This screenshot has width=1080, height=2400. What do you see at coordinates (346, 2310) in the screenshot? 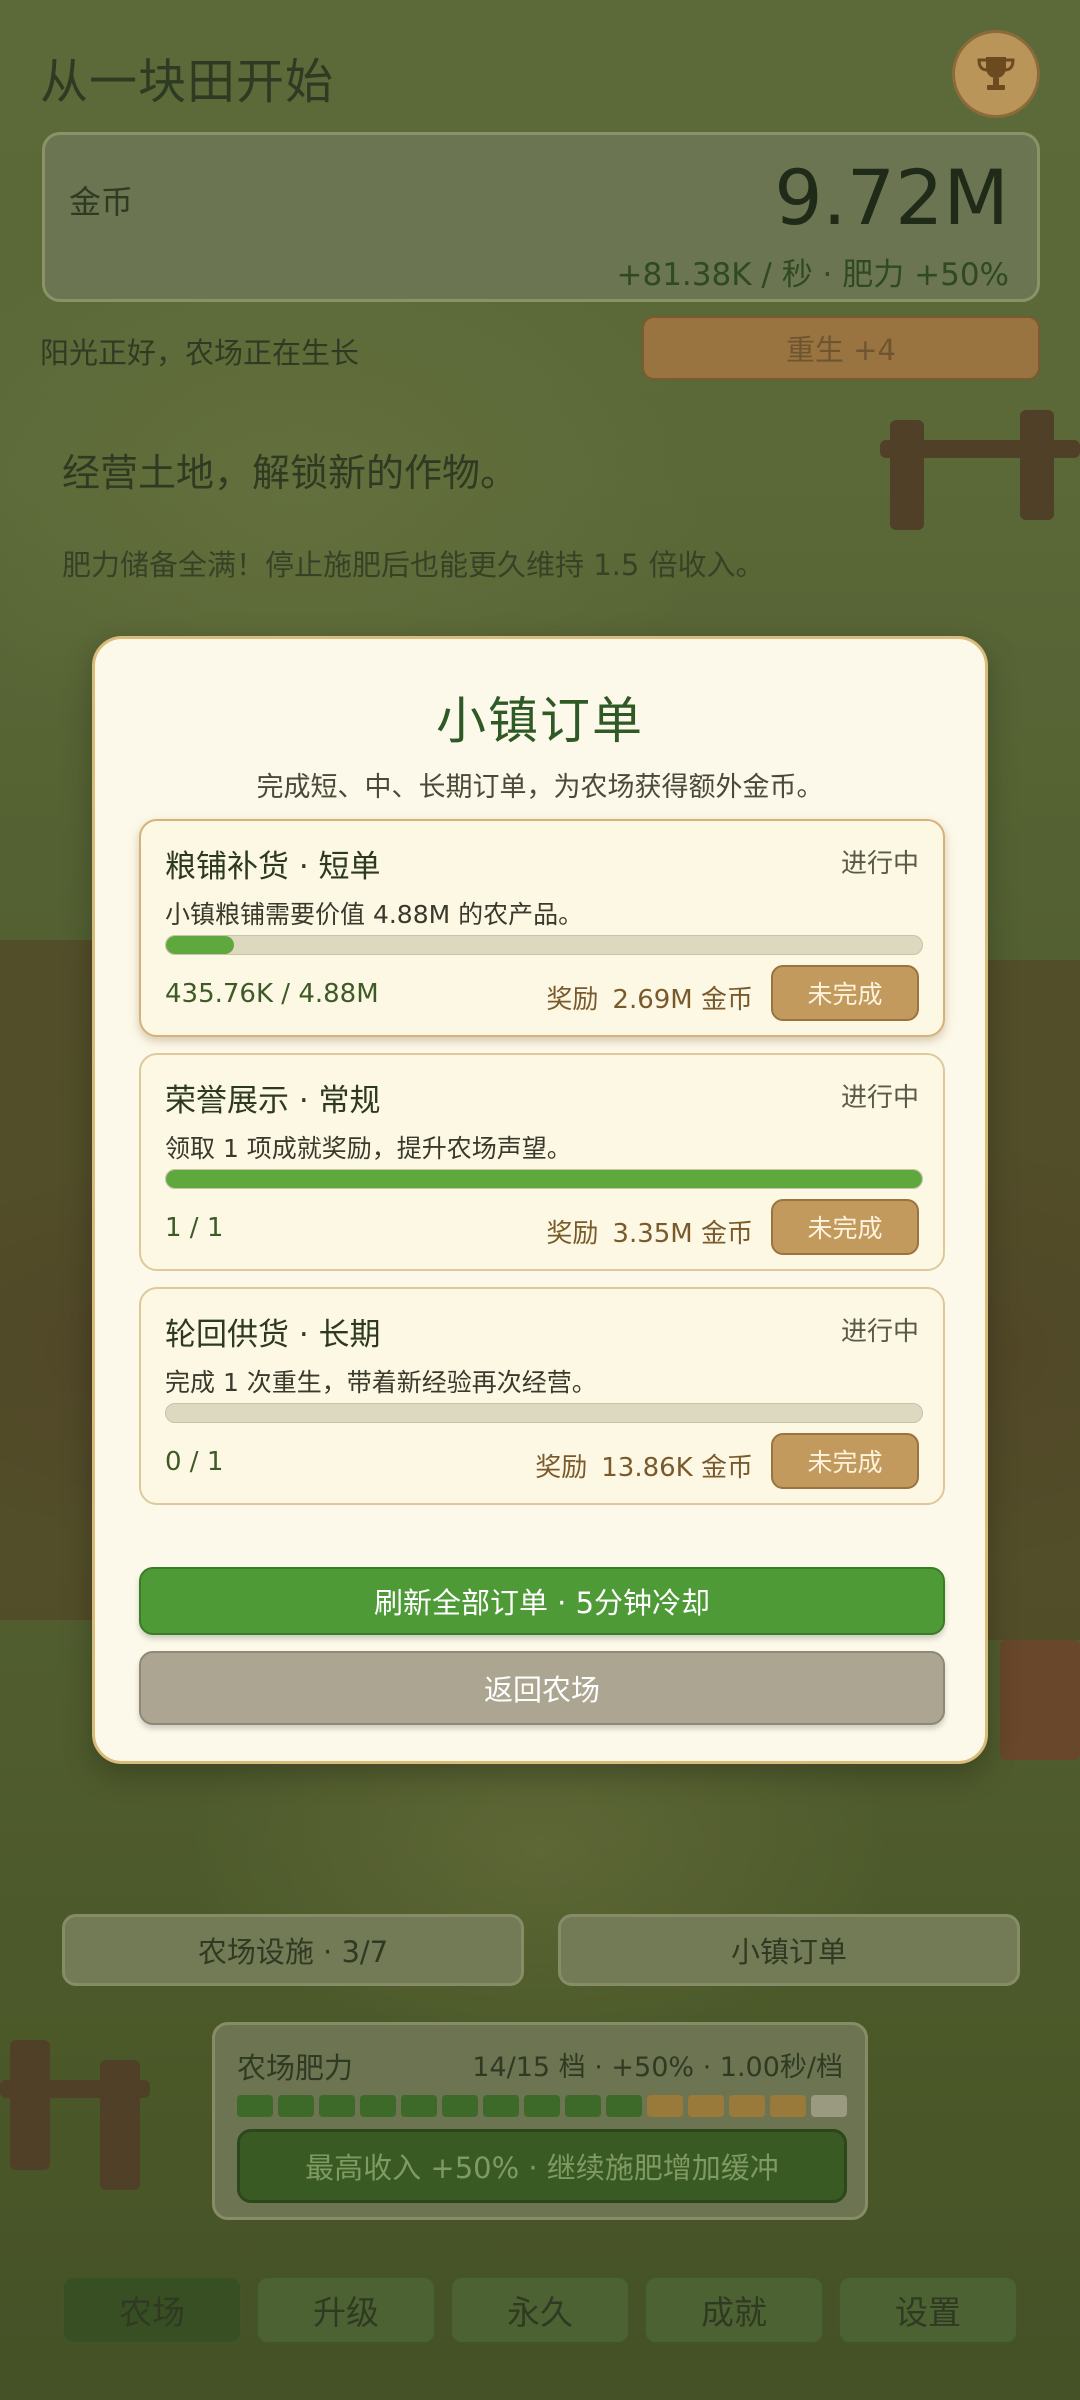
I see `nav-upgrade: 升级` at bounding box center [346, 2310].